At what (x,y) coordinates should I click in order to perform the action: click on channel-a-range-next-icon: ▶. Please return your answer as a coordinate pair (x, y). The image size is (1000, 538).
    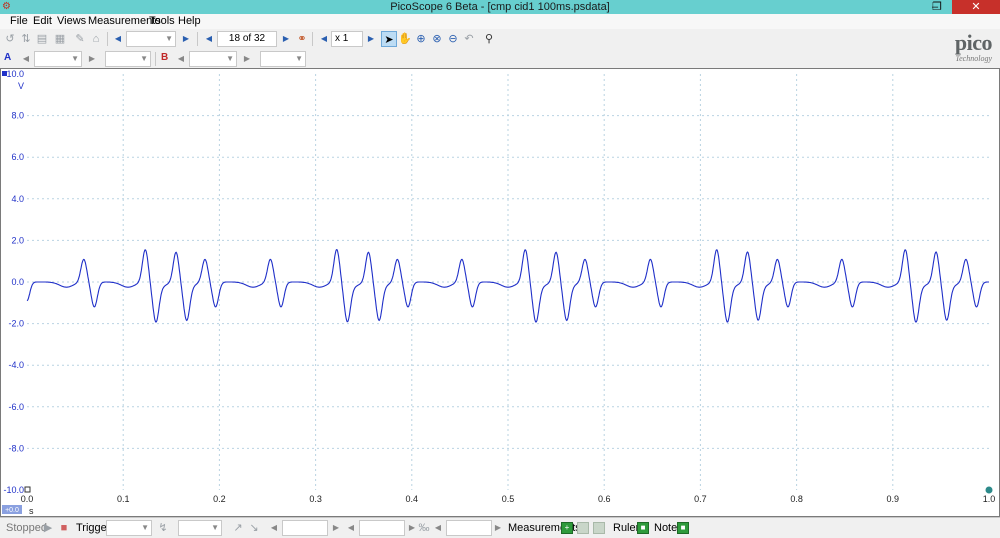
    Looking at the image, I should click on (92, 59).